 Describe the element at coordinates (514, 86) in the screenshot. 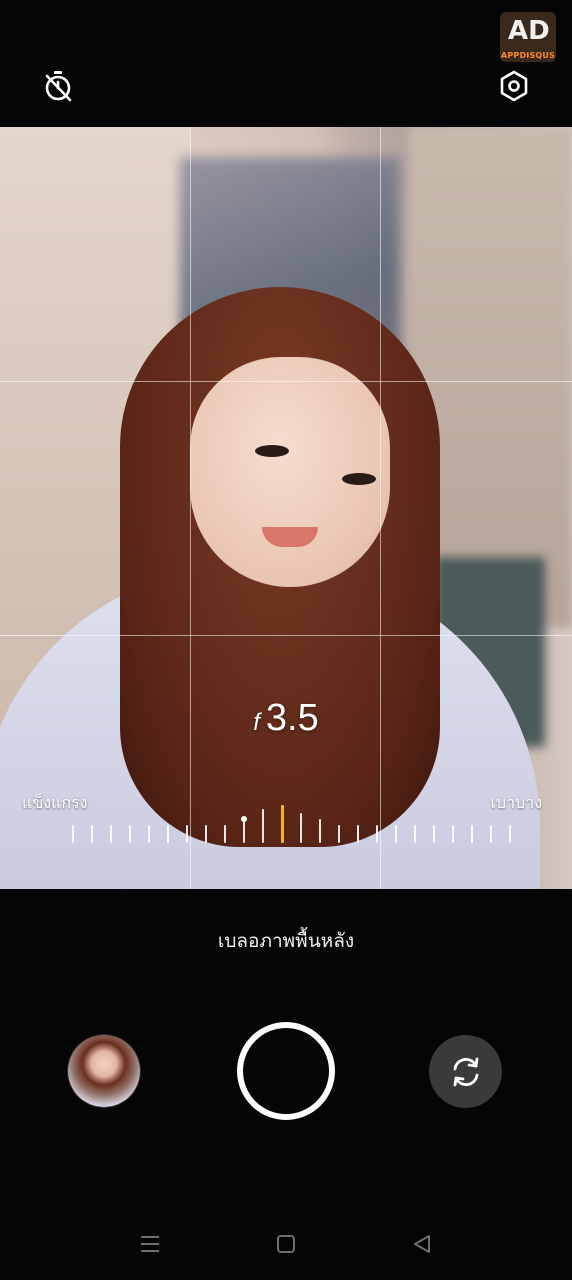

I see `settings-icon` at that location.